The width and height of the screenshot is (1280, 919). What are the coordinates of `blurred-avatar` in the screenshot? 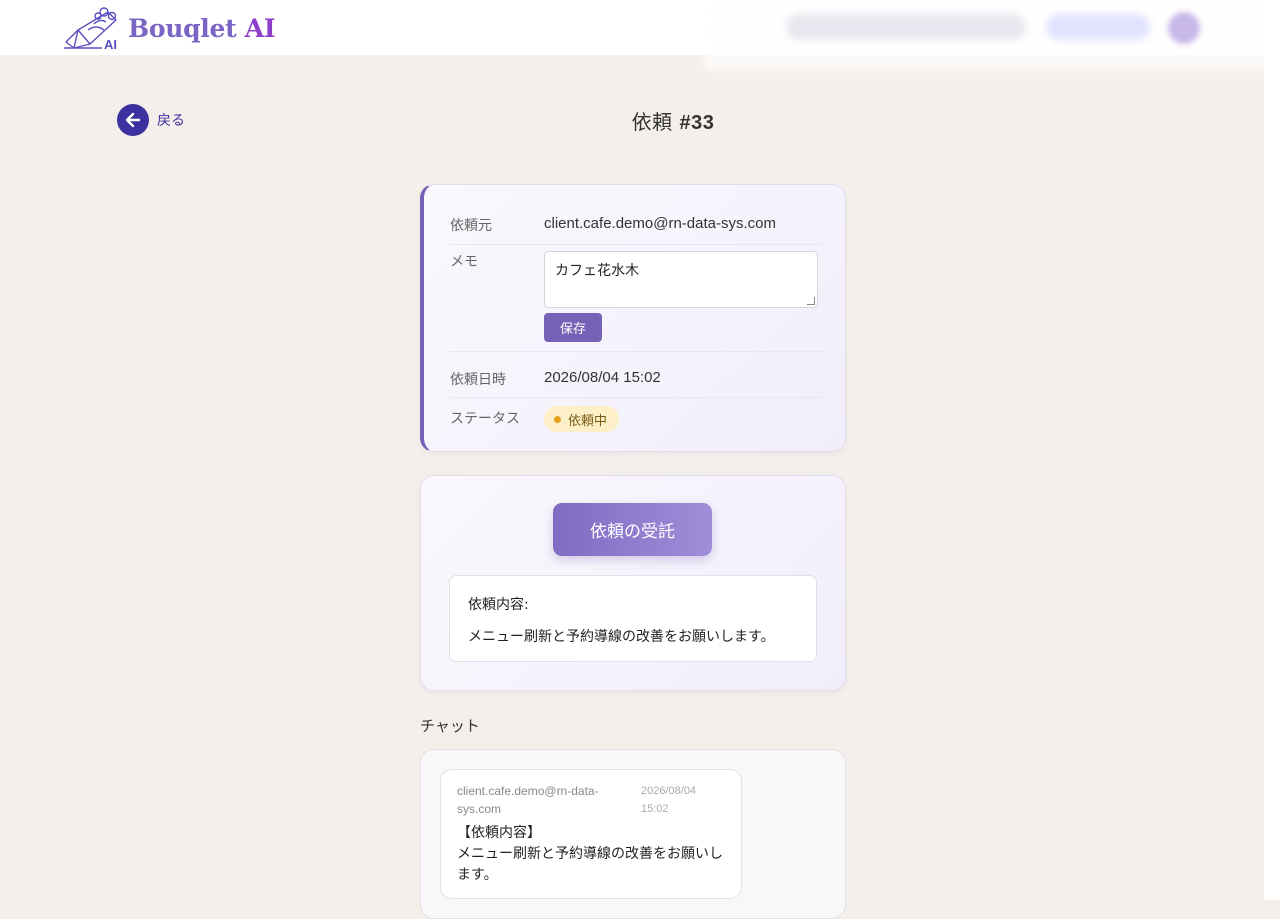 It's located at (1184, 28).